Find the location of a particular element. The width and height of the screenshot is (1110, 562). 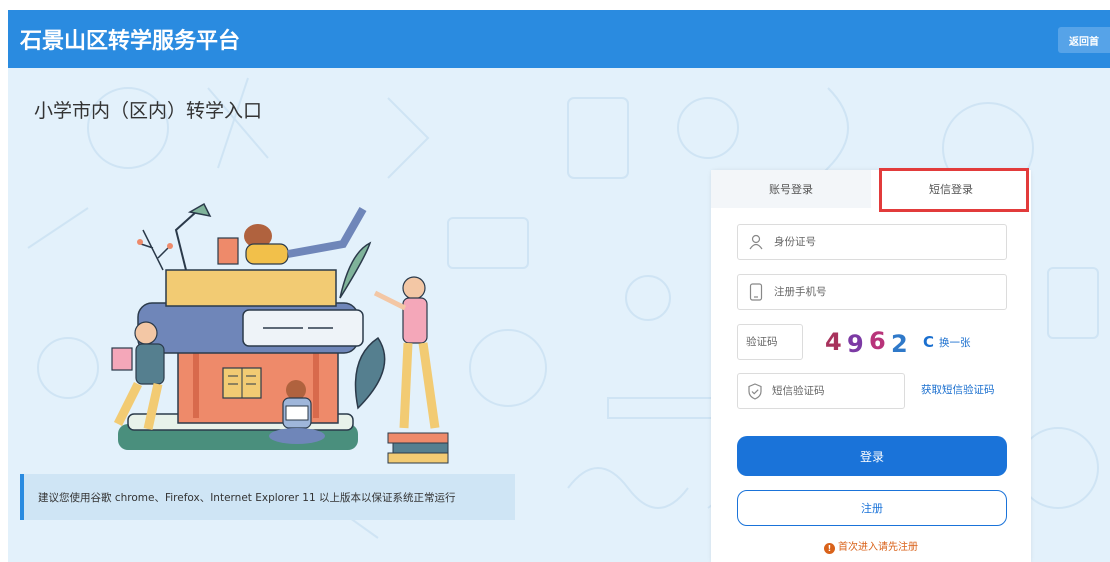

user-icon is located at coordinates (756, 242).